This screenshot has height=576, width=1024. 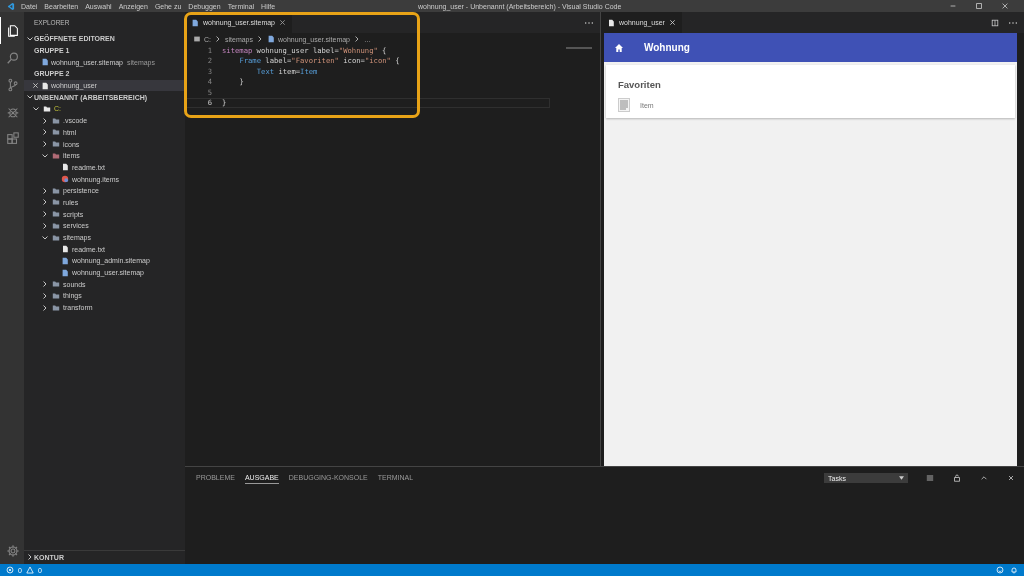 What do you see at coordinates (65, 179) in the screenshot?
I see `colored-file-icon` at bounding box center [65, 179].